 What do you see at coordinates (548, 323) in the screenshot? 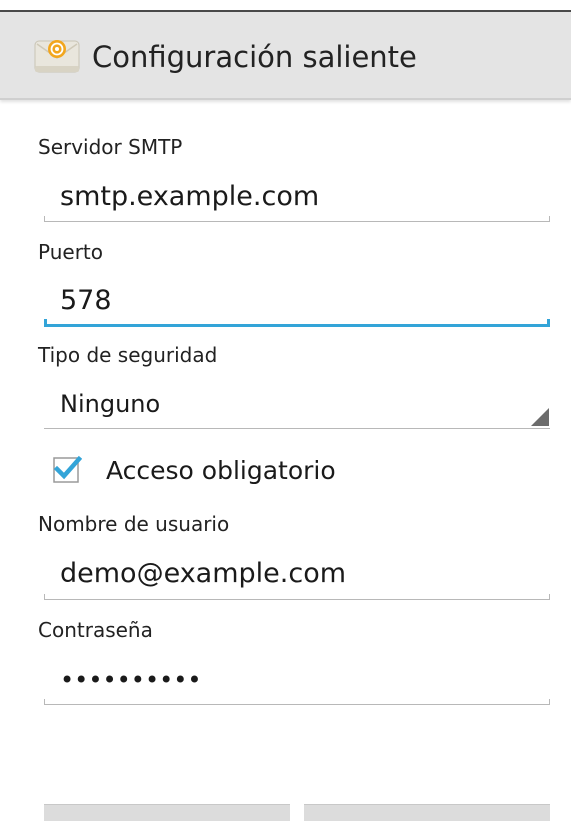
I see `port-focus-tick-right` at bounding box center [548, 323].